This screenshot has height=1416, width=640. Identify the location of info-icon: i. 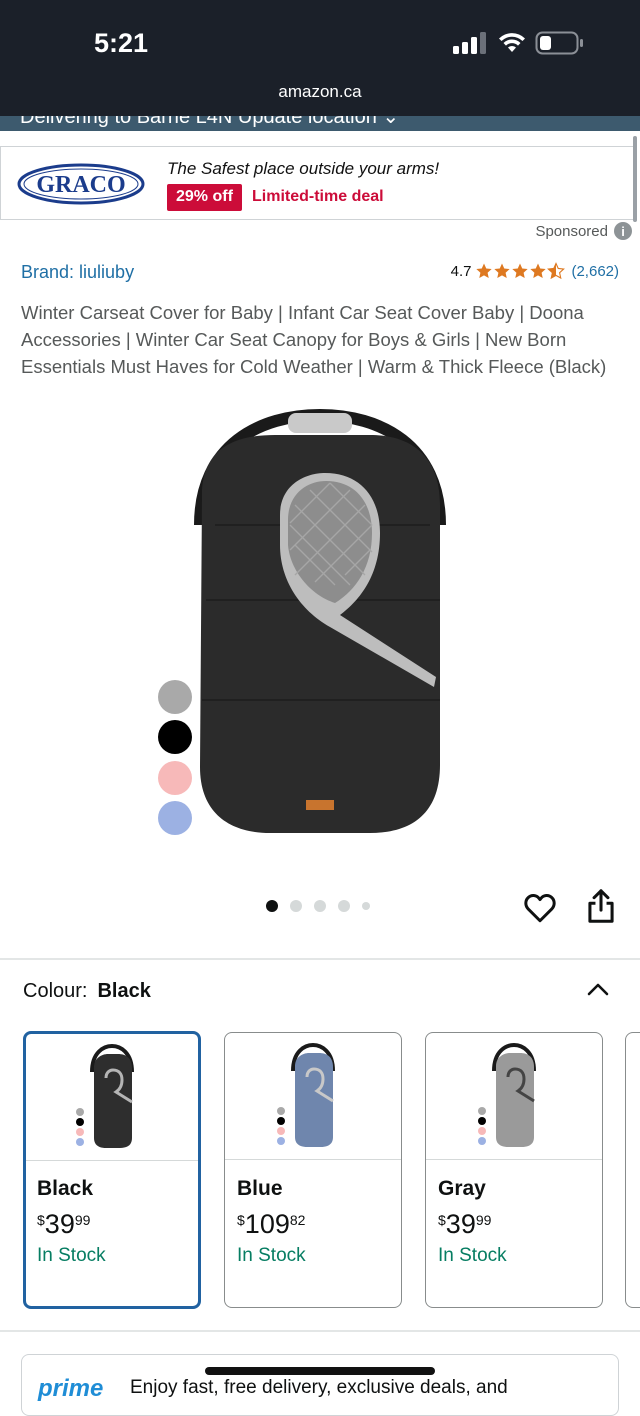
(623, 231).